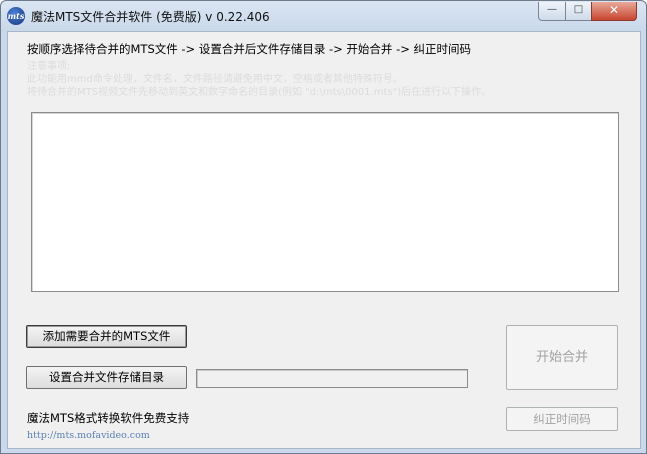 The height and width of the screenshot is (454, 647). What do you see at coordinates (16, 16) in the screenshot?
I see `mts-logo-icon: mts` at bounding box center [16, 16].